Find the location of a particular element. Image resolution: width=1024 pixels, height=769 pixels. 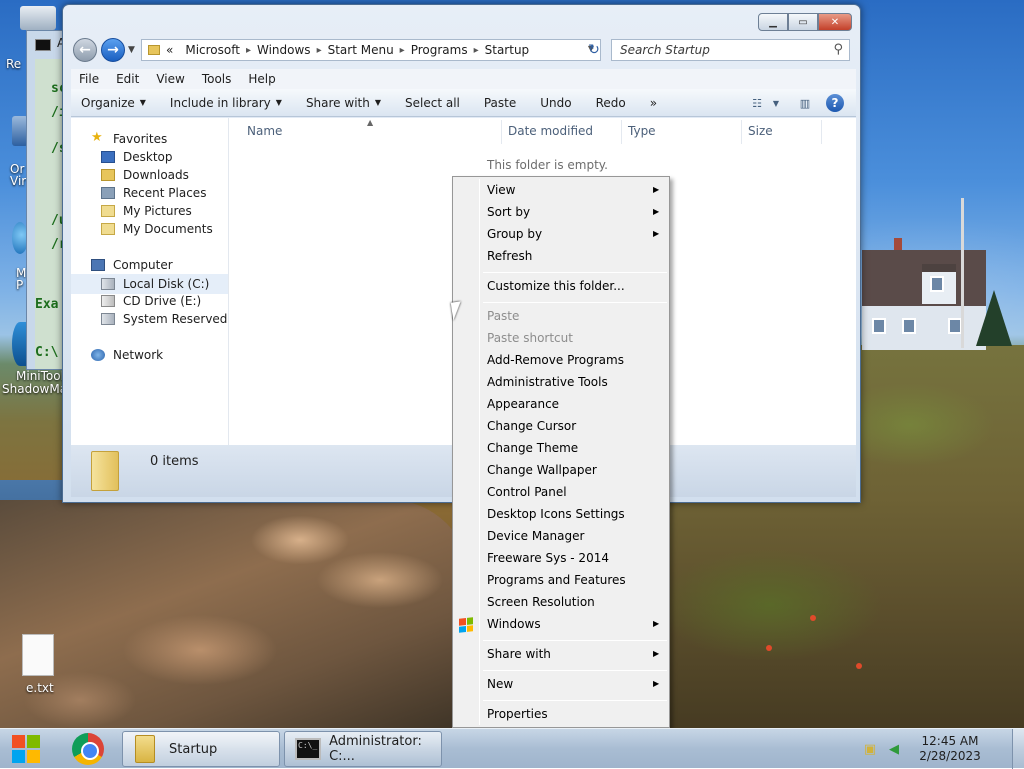

recent-pages-chevron-icon: ▼ is located at coordinates (131, 50).